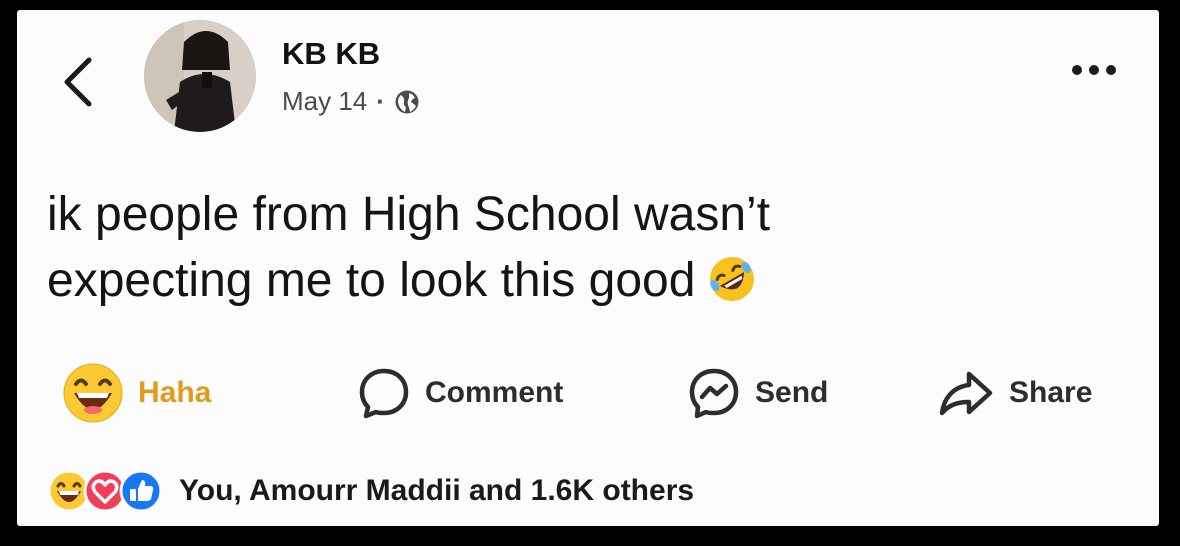 The height and width of the screenshot is (546, 1180). I want to click on share-button: Share, so click(1014, 393).